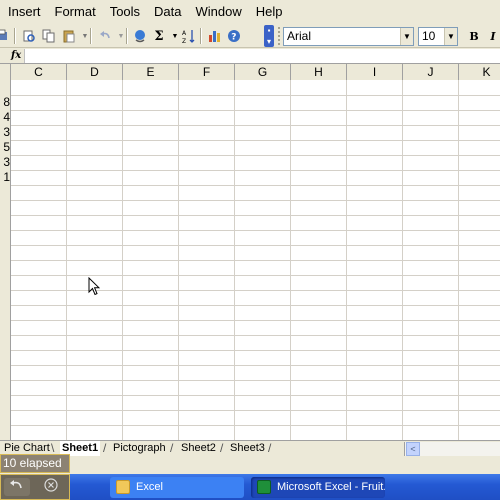  I want to click on menu-tools: Tools, so click(125, 12).